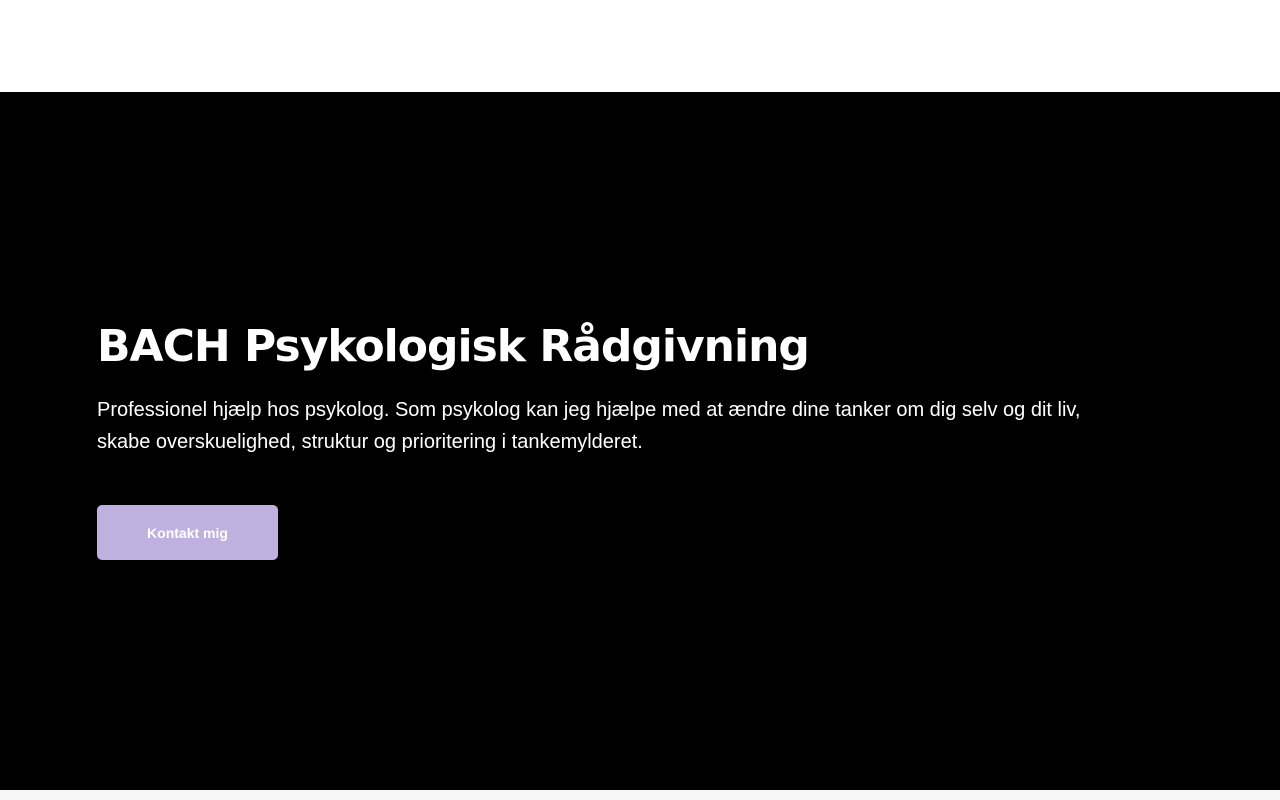 This screenshot has width=1280, height=800. I want to click on site-header, so click(640, 46).